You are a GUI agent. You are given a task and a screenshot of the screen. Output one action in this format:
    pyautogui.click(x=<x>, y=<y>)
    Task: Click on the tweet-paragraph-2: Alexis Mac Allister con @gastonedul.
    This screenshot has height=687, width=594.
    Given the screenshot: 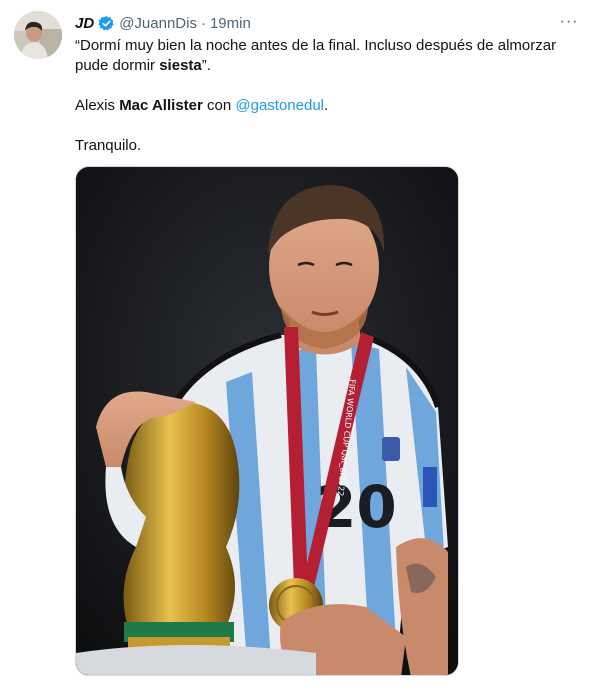 What is the action you would take?
    pyautogui.click(x=325, y=106)
    